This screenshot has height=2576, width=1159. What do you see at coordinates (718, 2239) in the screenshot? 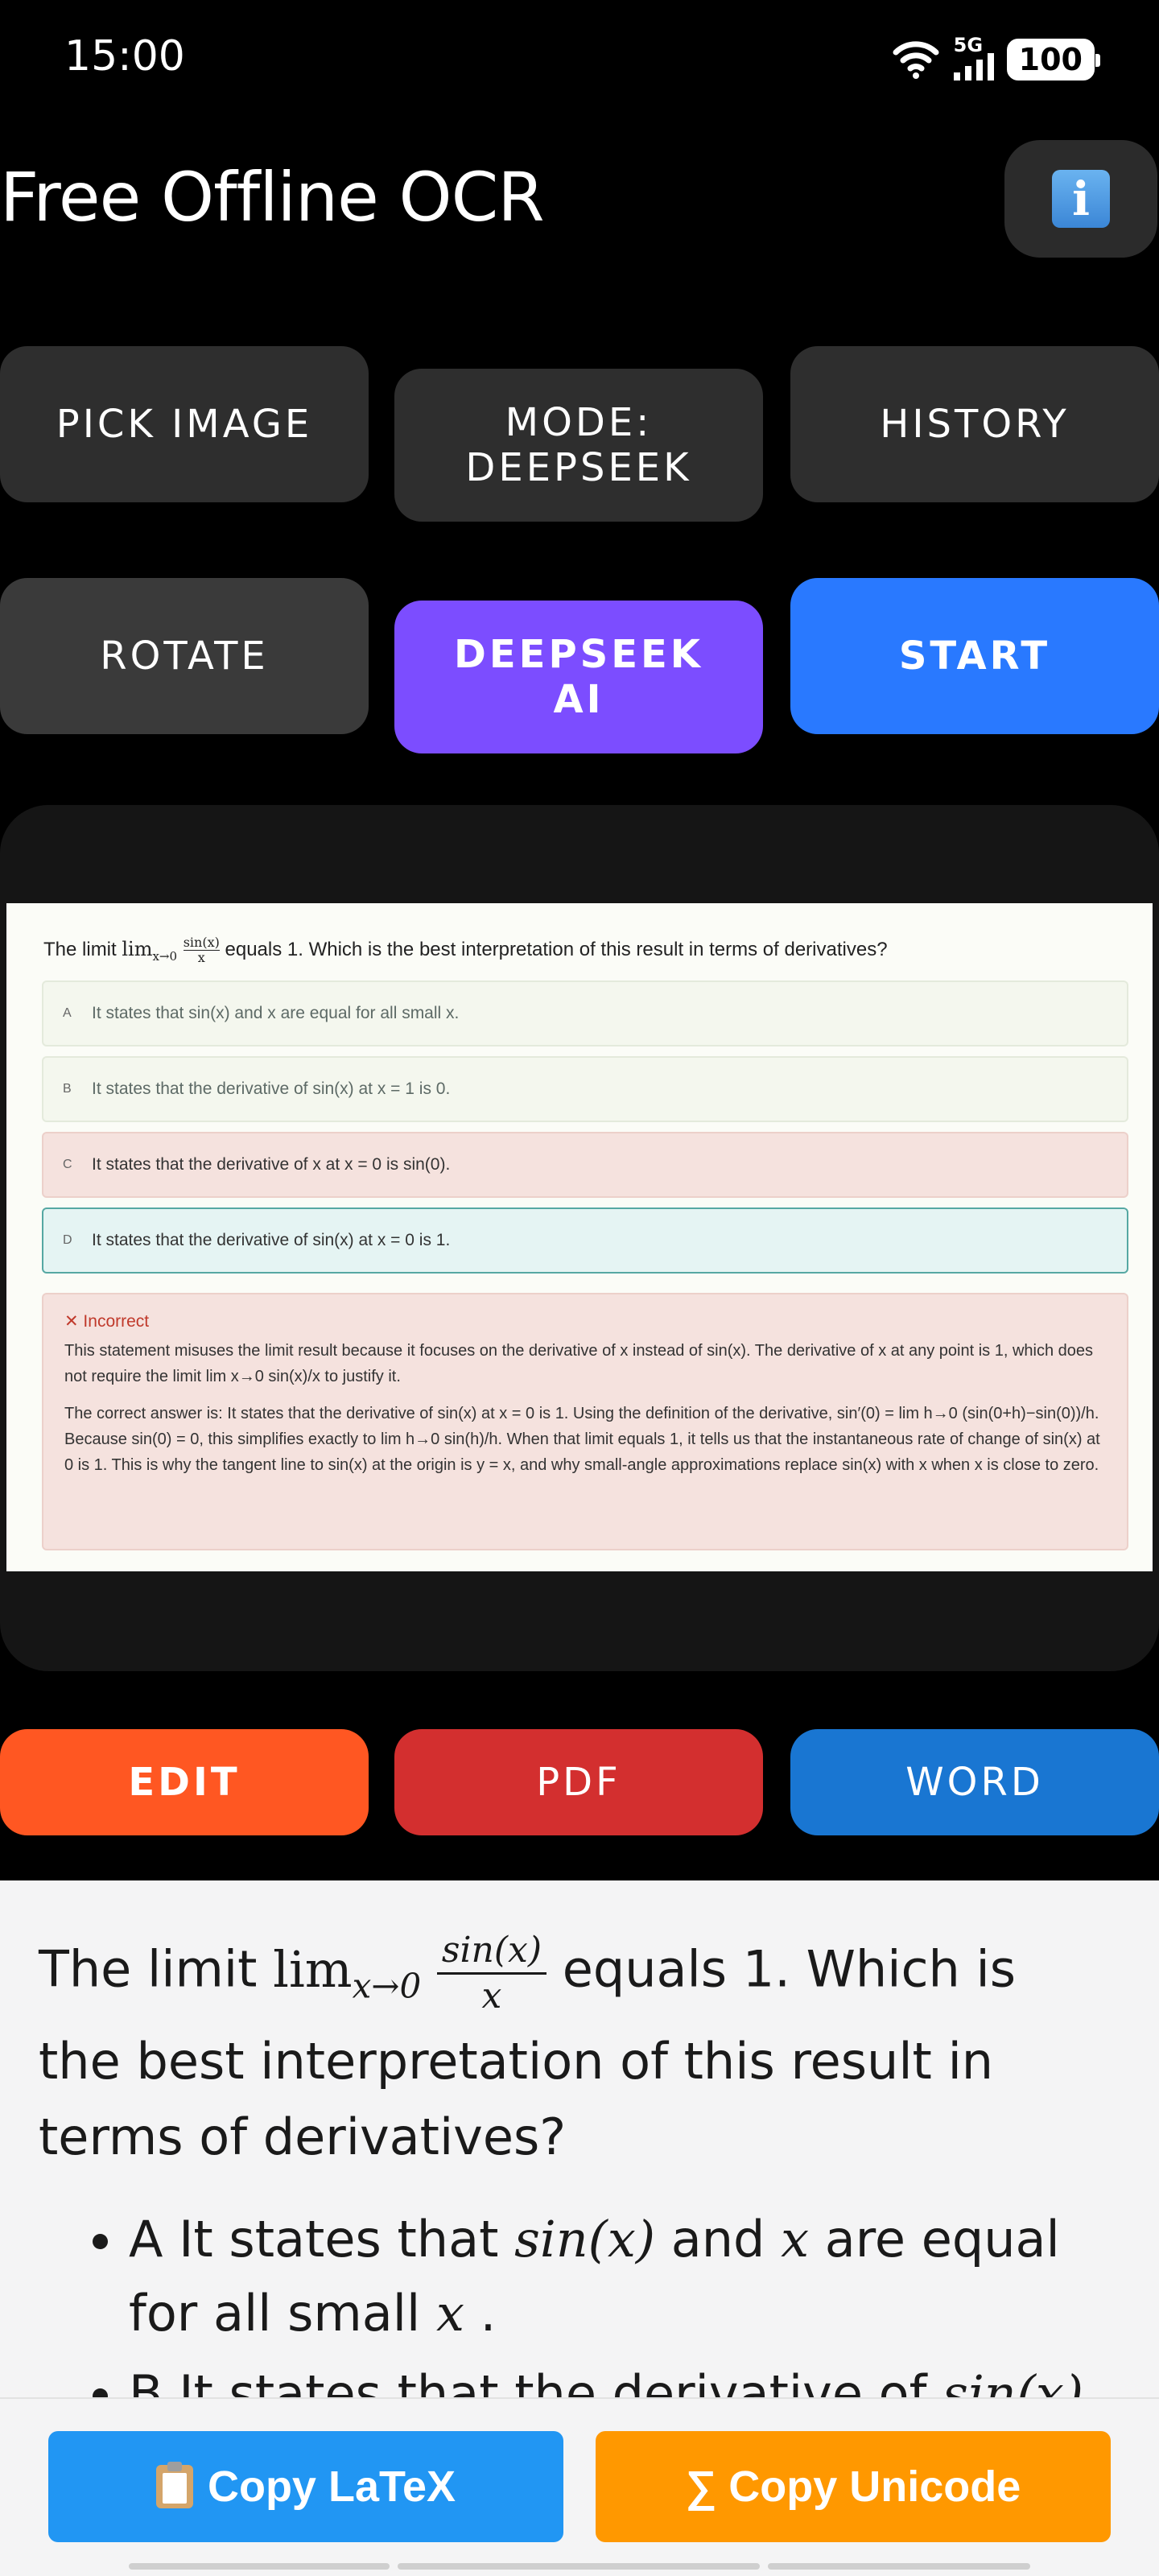
I see `rendered-opt-text: and` at bounding box center [718, 2239].